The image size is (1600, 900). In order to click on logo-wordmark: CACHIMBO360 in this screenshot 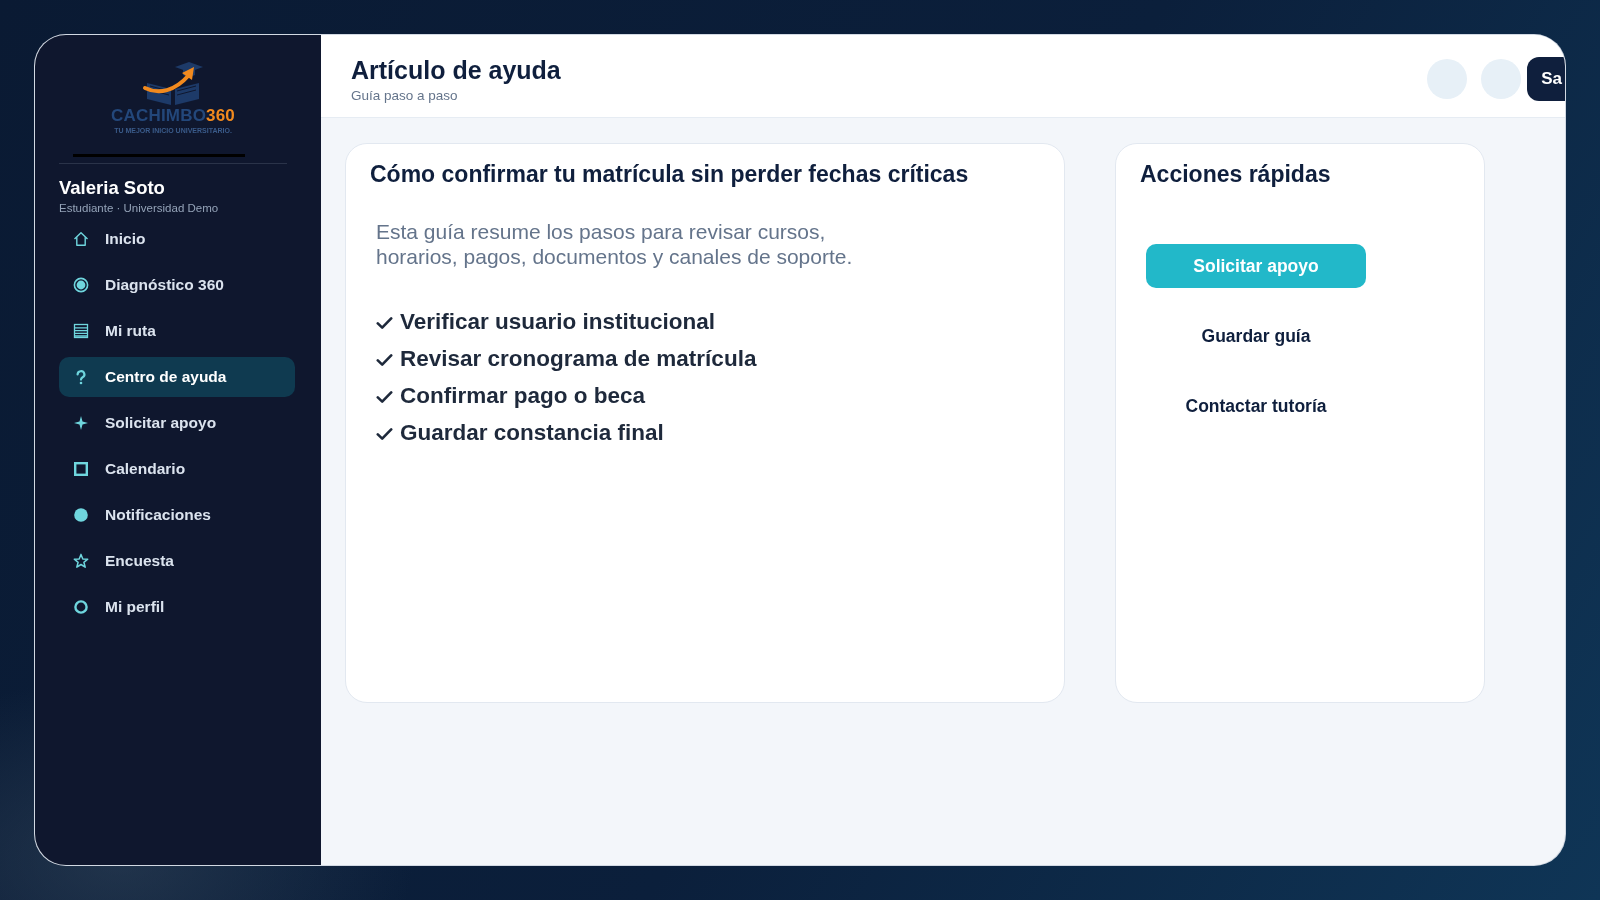, I will do `click(173, 116)`.